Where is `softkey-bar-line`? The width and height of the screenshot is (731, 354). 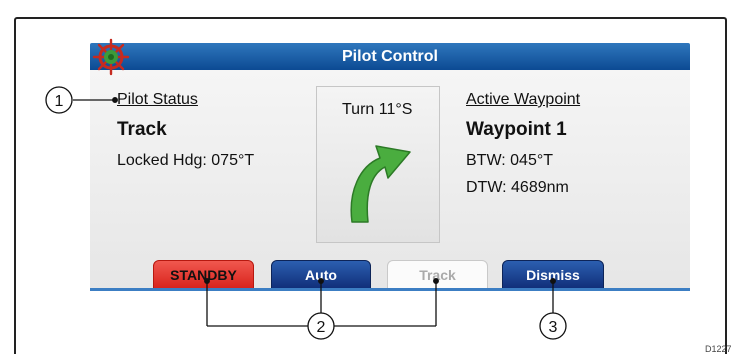
softkey-bar-line is located at coordinates (390, 289).